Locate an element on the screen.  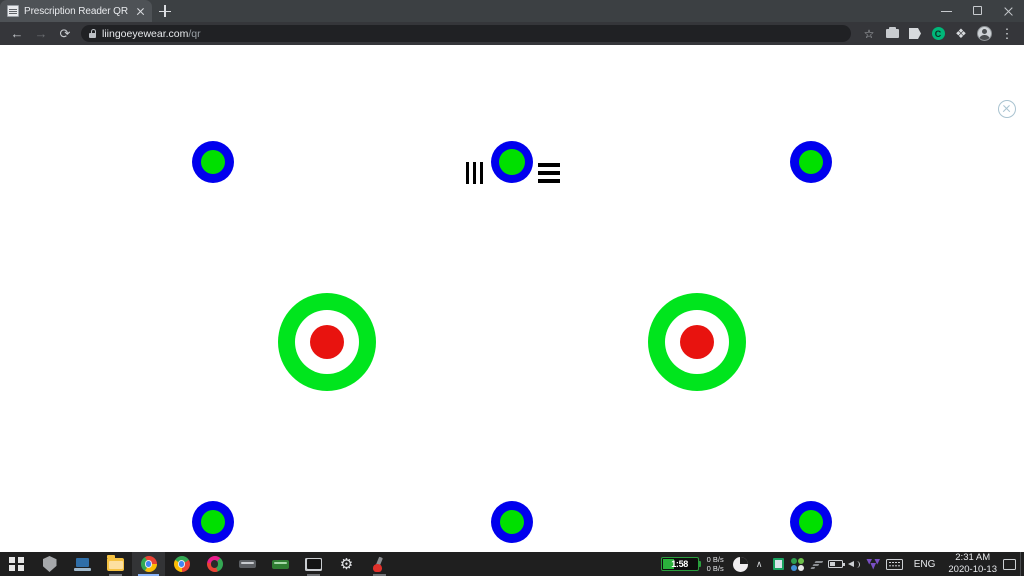
device-icon is located at coordinates (247, 564).